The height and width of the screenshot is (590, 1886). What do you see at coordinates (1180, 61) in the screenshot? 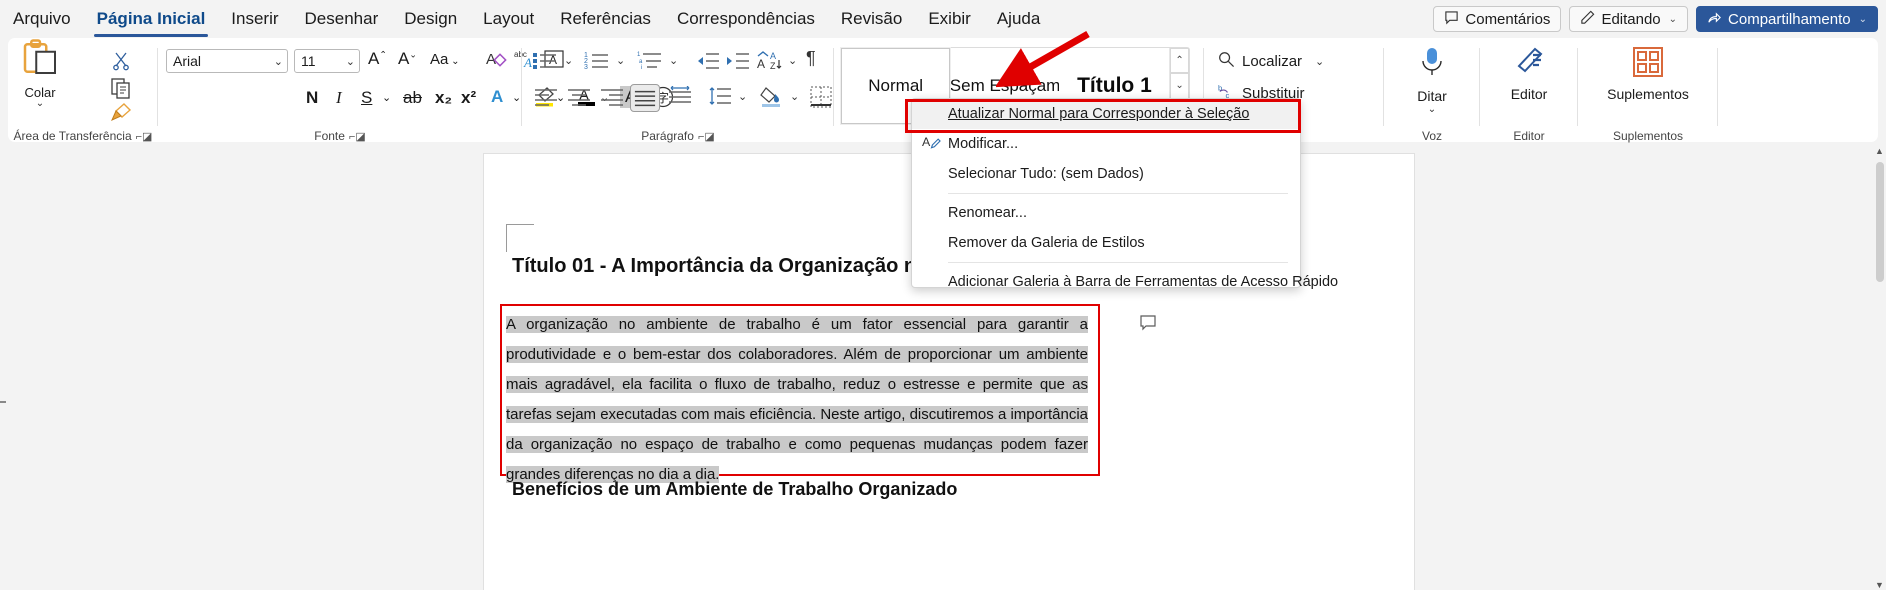
I see `styles-scroll-up-button: ⌃` at bounding box center [1180, 61].